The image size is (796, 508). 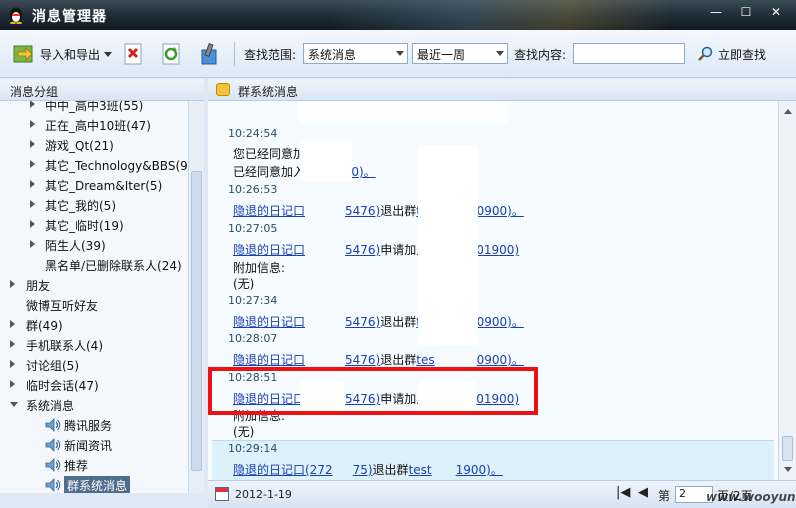 I want to click on first-page-icon: |◀, so click(x=623, y=492).